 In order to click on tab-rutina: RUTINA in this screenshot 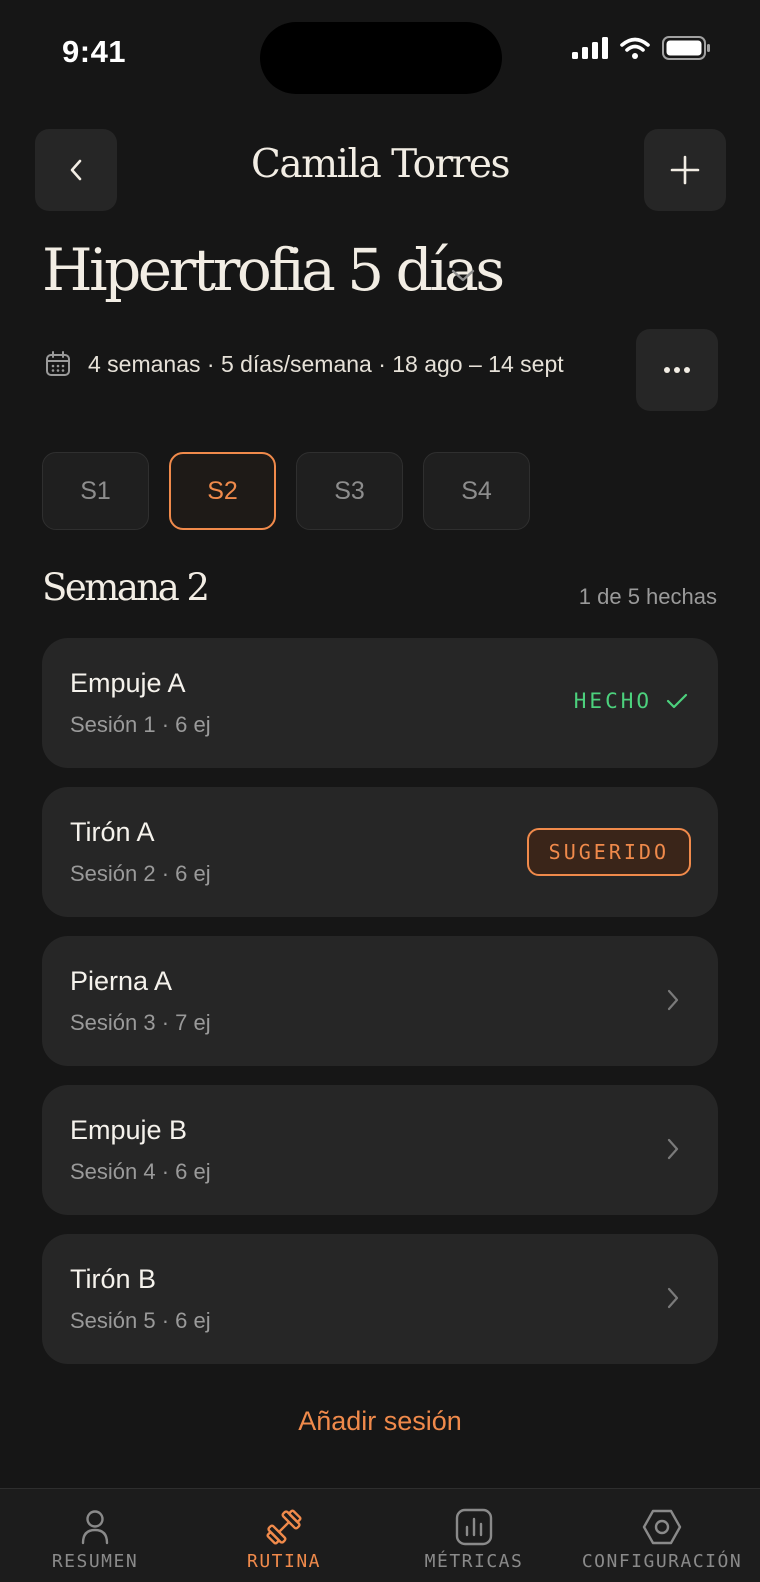, I will do `click(284, 1535)`.